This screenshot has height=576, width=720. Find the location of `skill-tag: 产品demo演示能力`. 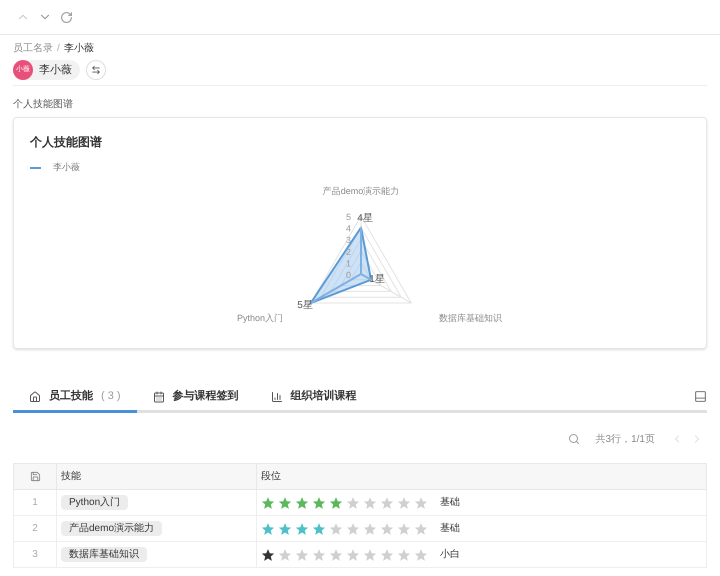

skill-tag: 产品demo演示能力 is located at coordinates (111, 528).